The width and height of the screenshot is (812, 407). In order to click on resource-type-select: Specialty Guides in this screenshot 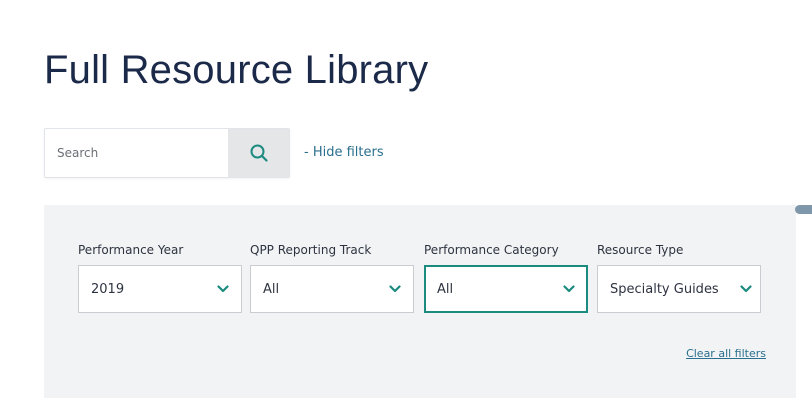, I will do `click(679, 289)`.